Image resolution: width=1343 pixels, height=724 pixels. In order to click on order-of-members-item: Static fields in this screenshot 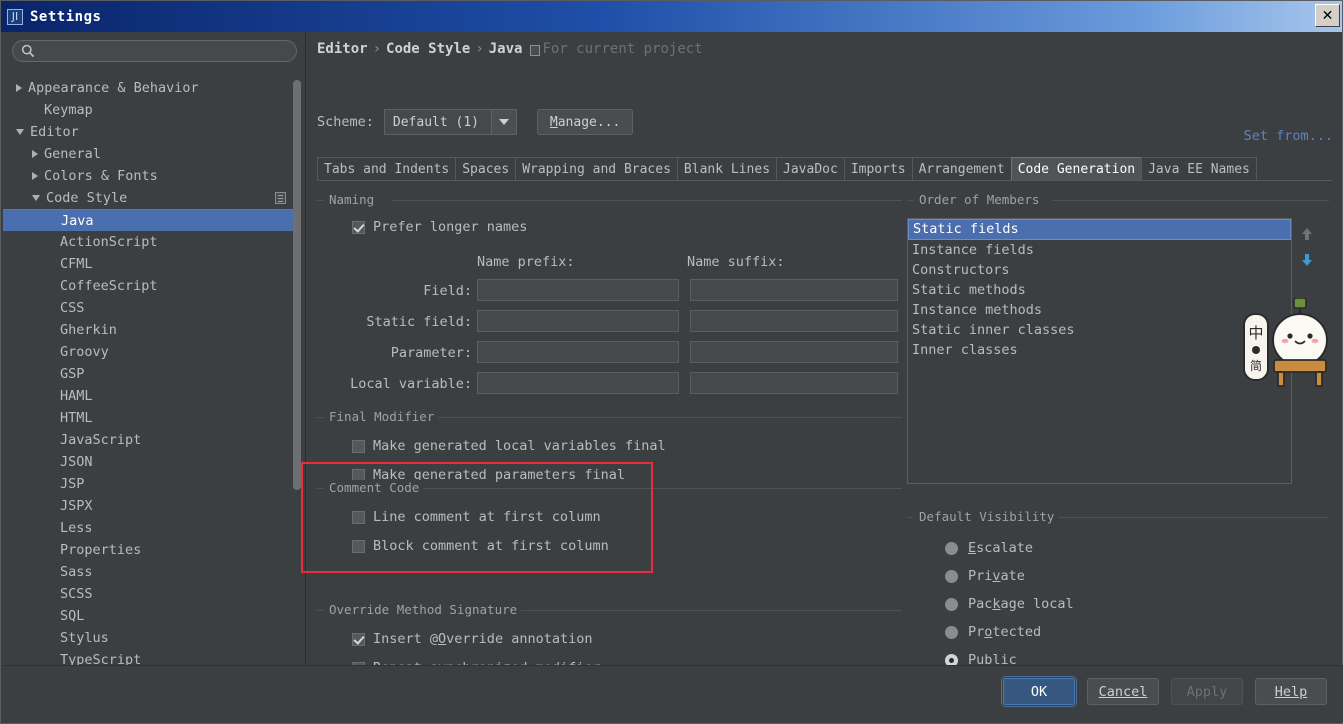, I will do `click(1099, 229)`.